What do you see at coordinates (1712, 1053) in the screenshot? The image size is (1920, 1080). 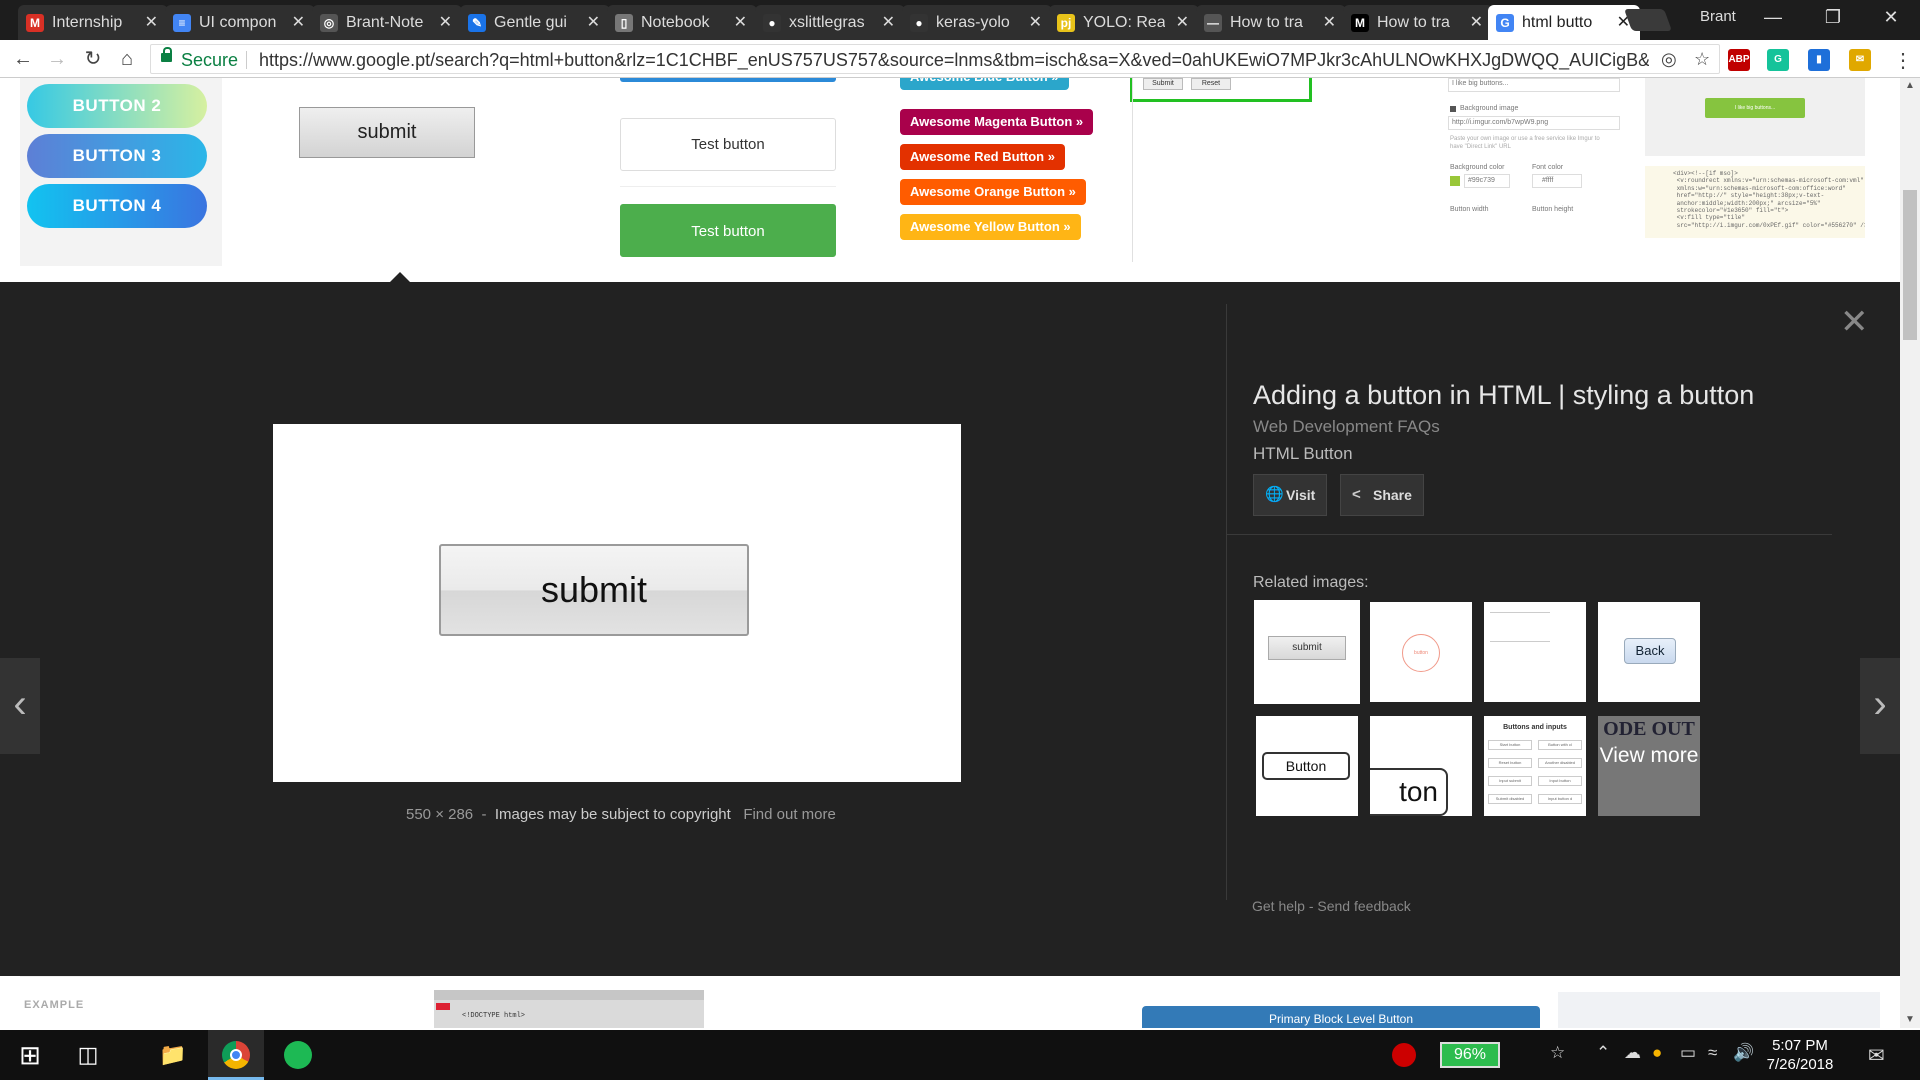 I see `wifi-icon: ≈` at bounding box center [1712, 1053].